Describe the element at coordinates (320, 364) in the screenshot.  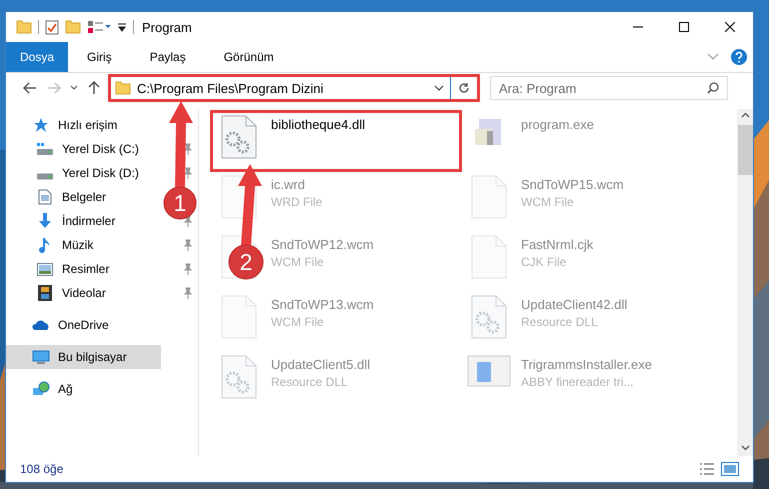
I see `file-name: UpdateClient5.dll` at that location.